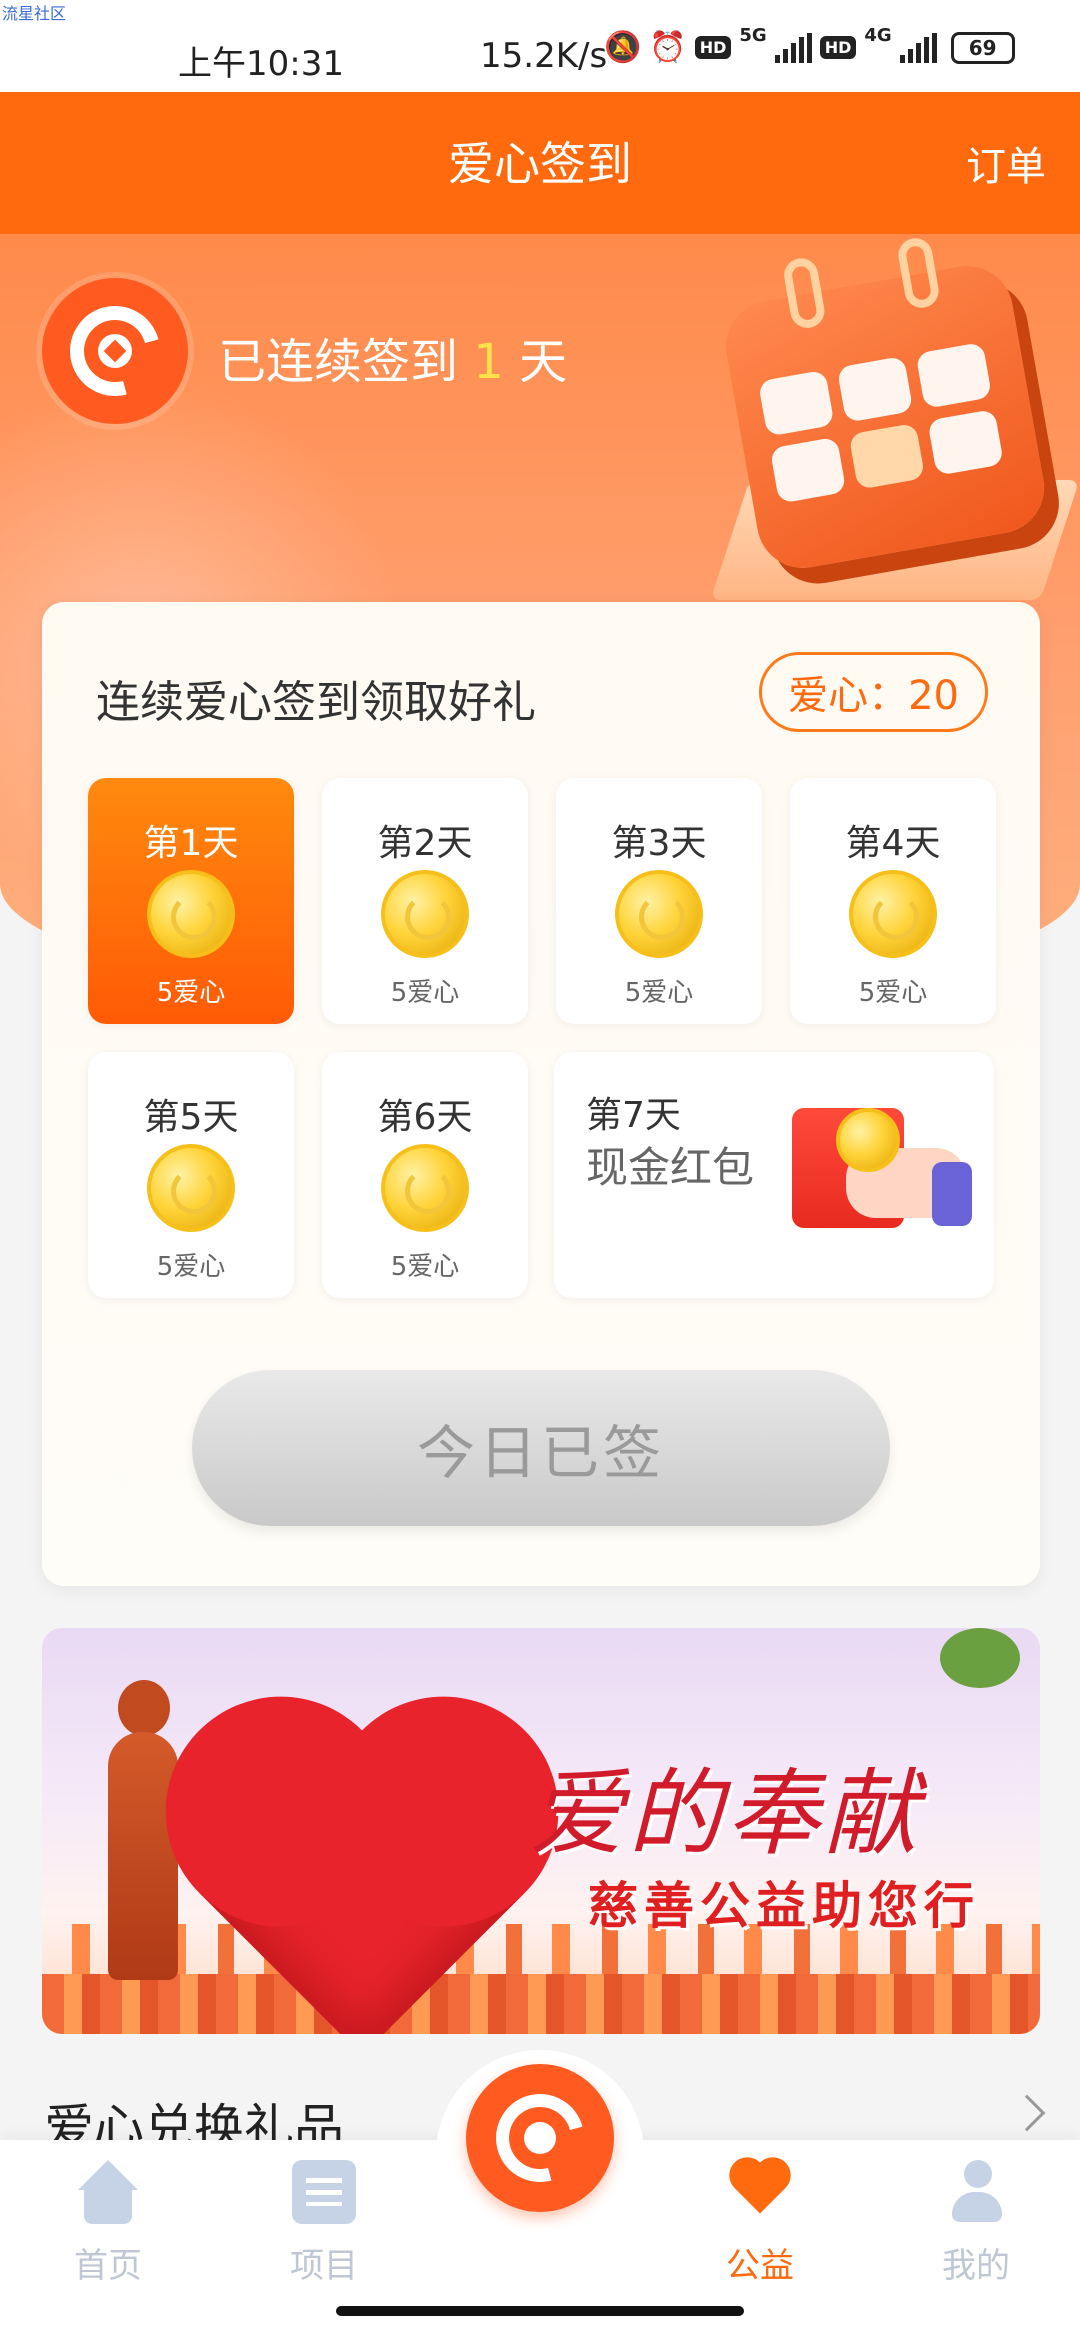  I want to click on day-label: 第5天, so click(191, 1117).